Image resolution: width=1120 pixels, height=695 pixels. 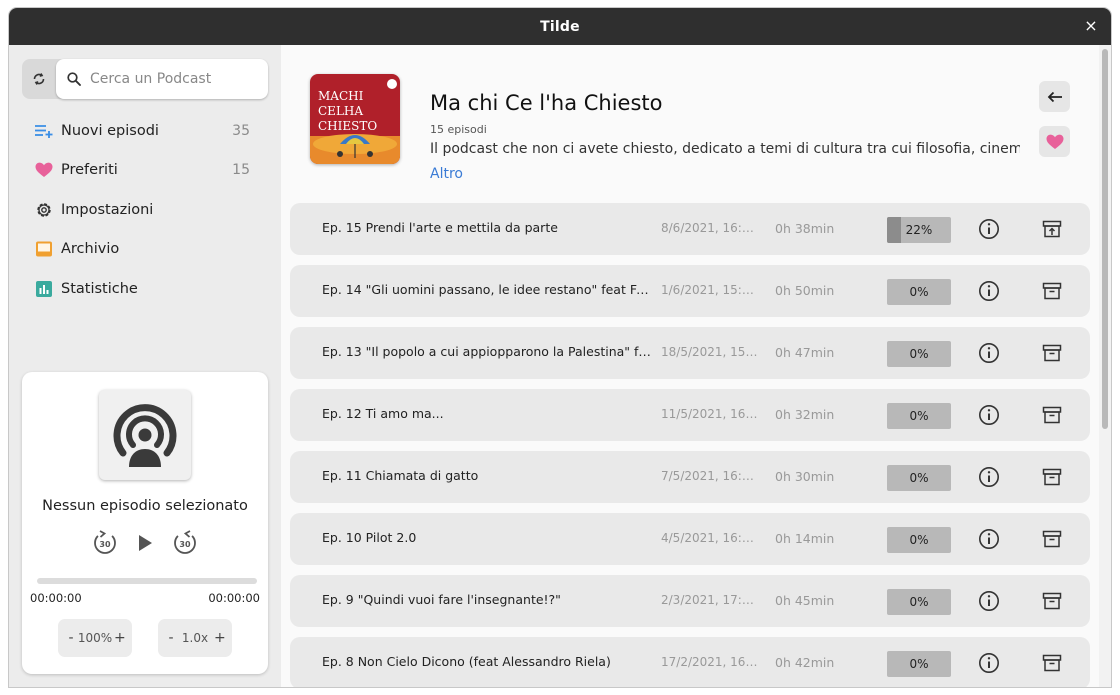 What do you see at coordinates (805, 538) in the screenshot?
I see `episode-duration: 0h 14min` at bounding box center [805, 538].